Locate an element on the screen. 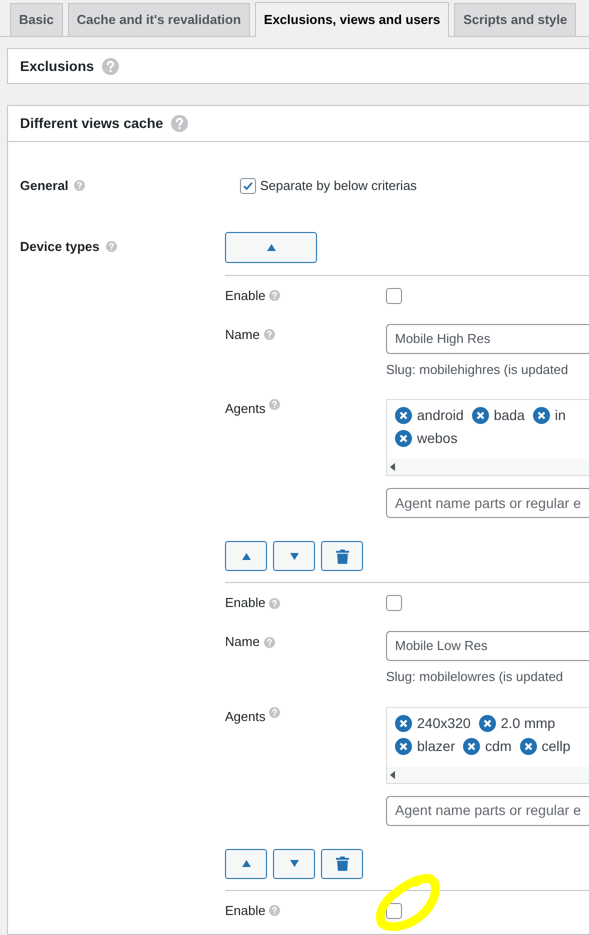 The height and width of the screenshot is (935, 589). agent-tag: in is located at coordinates (560, 415).